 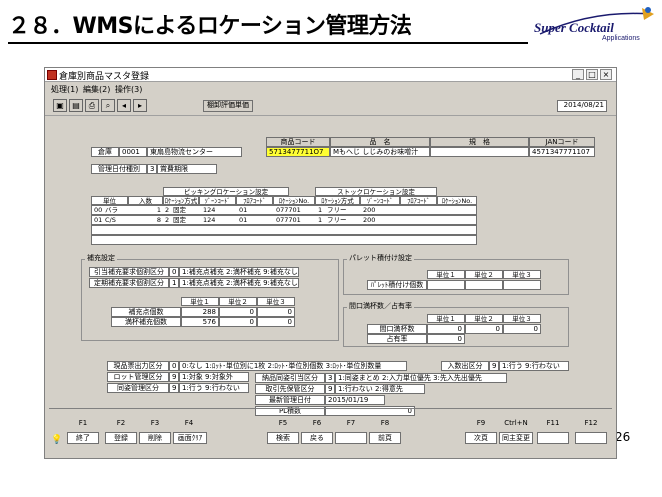 What do you see at coordinates (226, 191) in the screenshot?
I see `picking-section-header: ピッキングロケーション設定` at bounding box center [226, 191].